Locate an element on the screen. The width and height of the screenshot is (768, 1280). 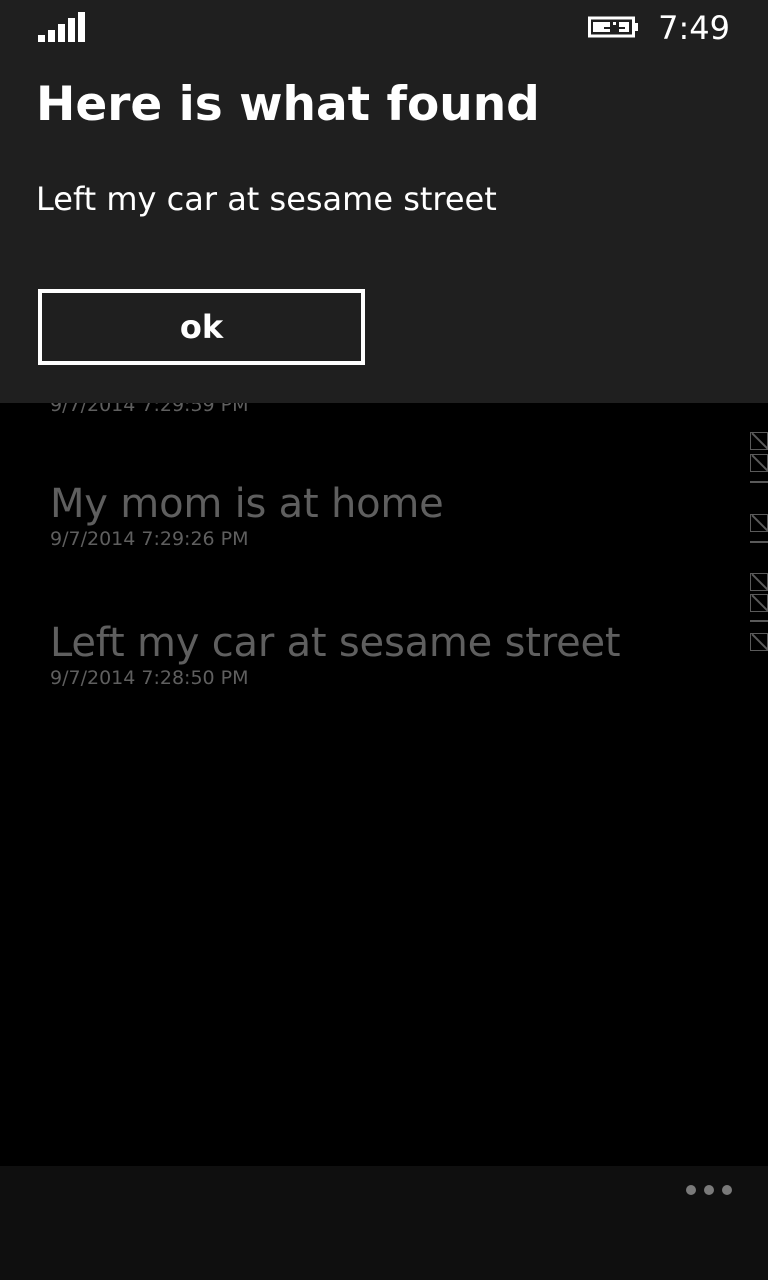
list-item-timestamp: 9/7/2014 7:29:26 PM is located at coordinates (149, 539).